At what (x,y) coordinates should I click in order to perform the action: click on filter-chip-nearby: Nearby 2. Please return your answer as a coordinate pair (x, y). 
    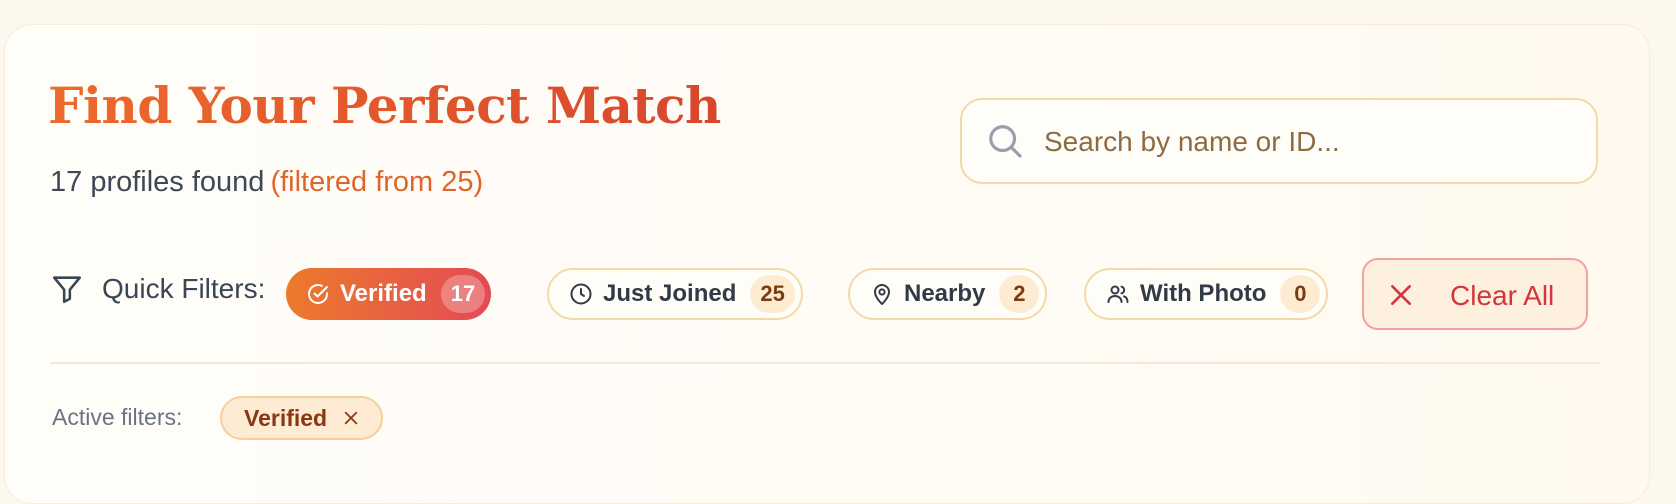
    Looking at the image, I should click on (948, 294).